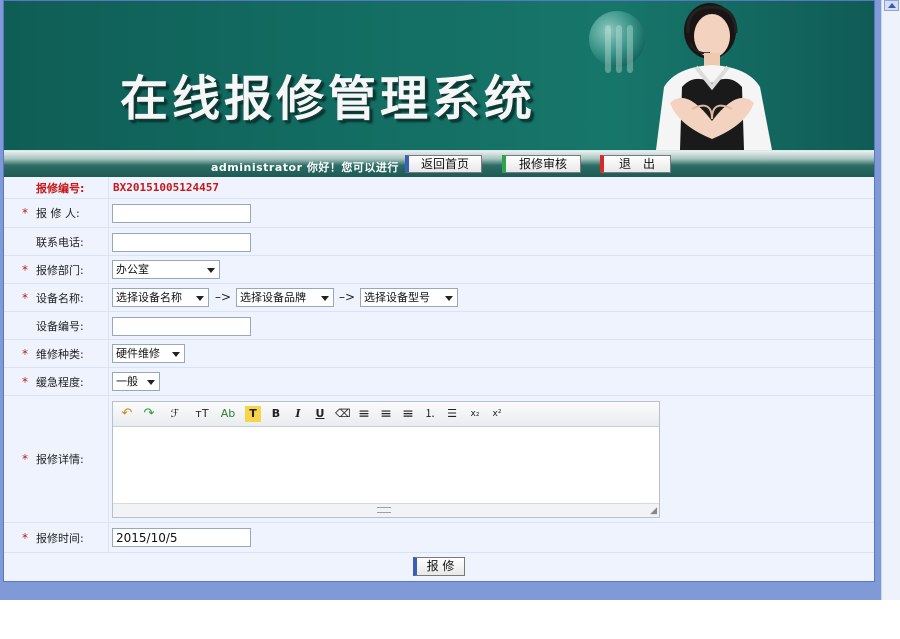 The width and height of the screenshot is (900, 639). Describe the element at coordinates (430, 414) in the screenshot. I see `ordered-list-icon: ⒈` at that location.